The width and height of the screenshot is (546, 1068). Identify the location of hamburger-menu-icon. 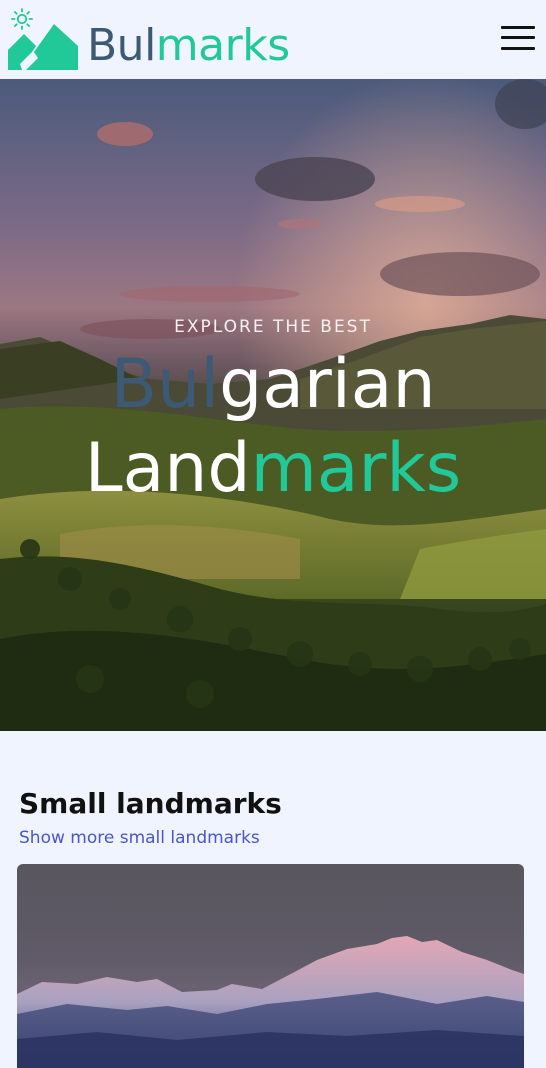
(518, 38).